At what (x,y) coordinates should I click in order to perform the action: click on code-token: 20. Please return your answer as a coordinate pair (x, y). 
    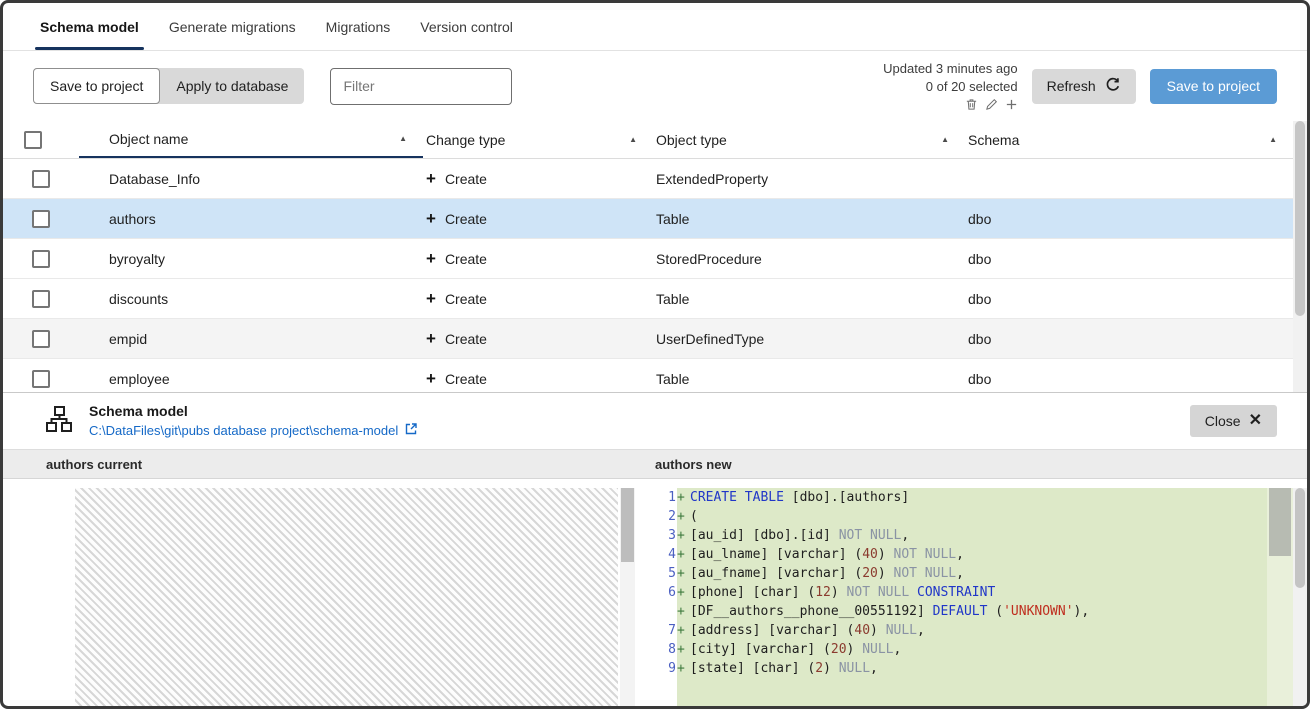
    Looking at the image, I should click on (838, 649).